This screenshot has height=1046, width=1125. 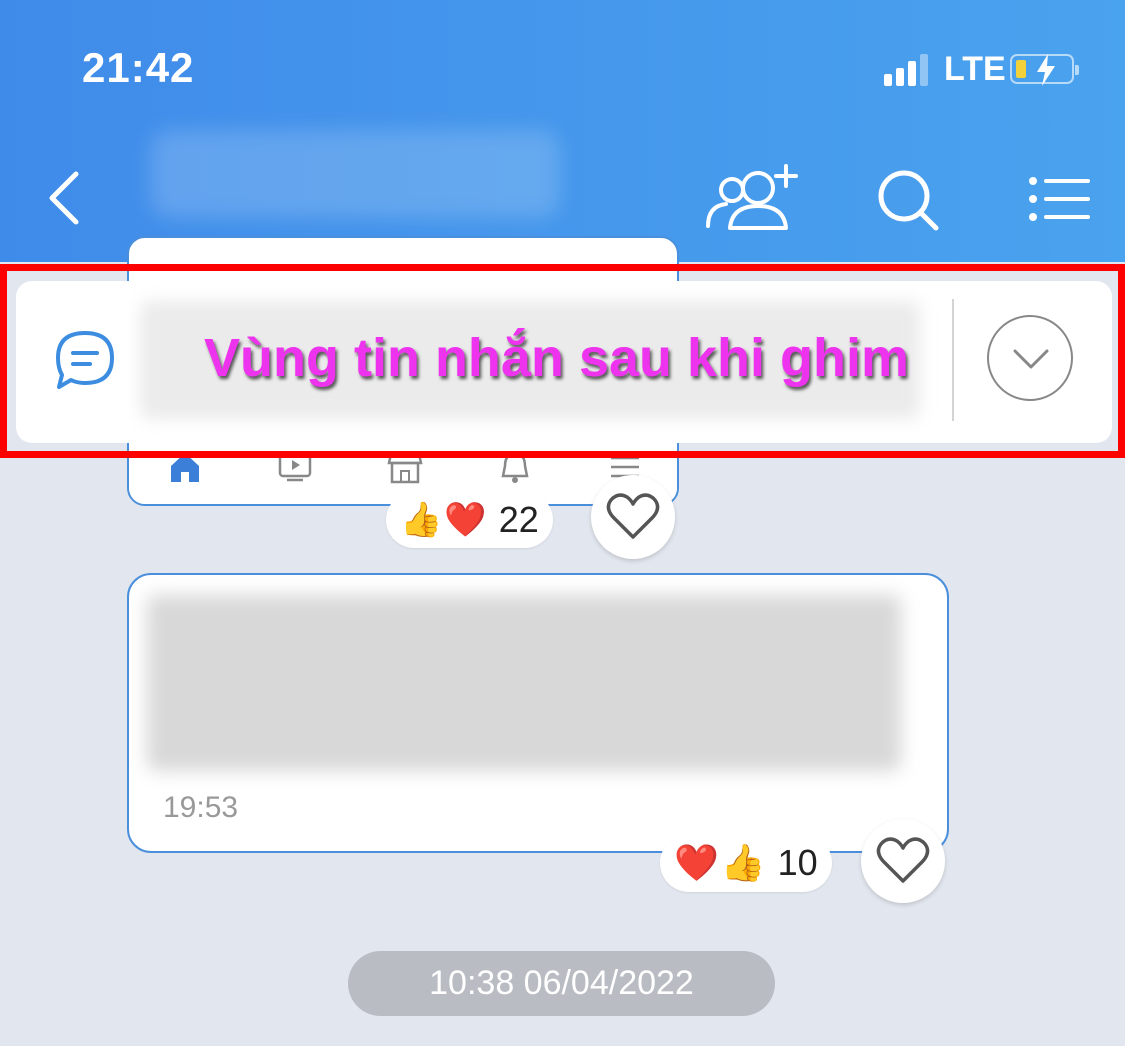 I want to click on menu-button, so click(x=1060, y=199).